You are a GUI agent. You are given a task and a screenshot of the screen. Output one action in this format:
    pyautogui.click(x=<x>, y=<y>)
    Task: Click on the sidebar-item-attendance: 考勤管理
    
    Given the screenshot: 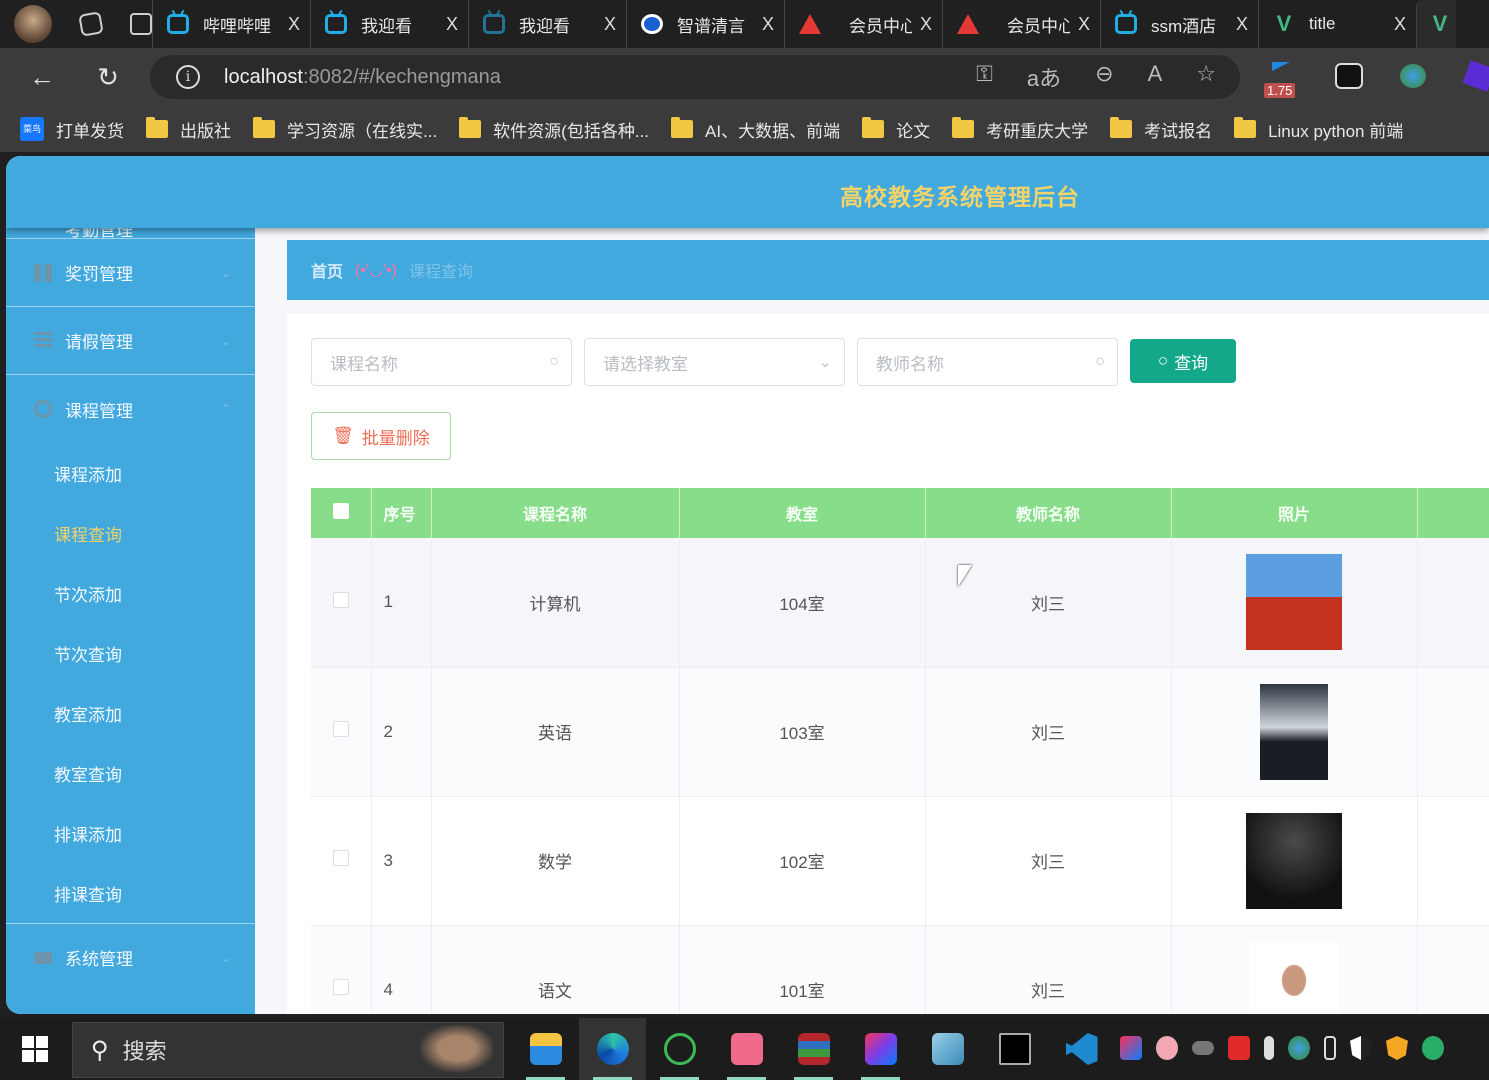 What is the action you would take?
    pyautogui.click(x=130, y=234)
    